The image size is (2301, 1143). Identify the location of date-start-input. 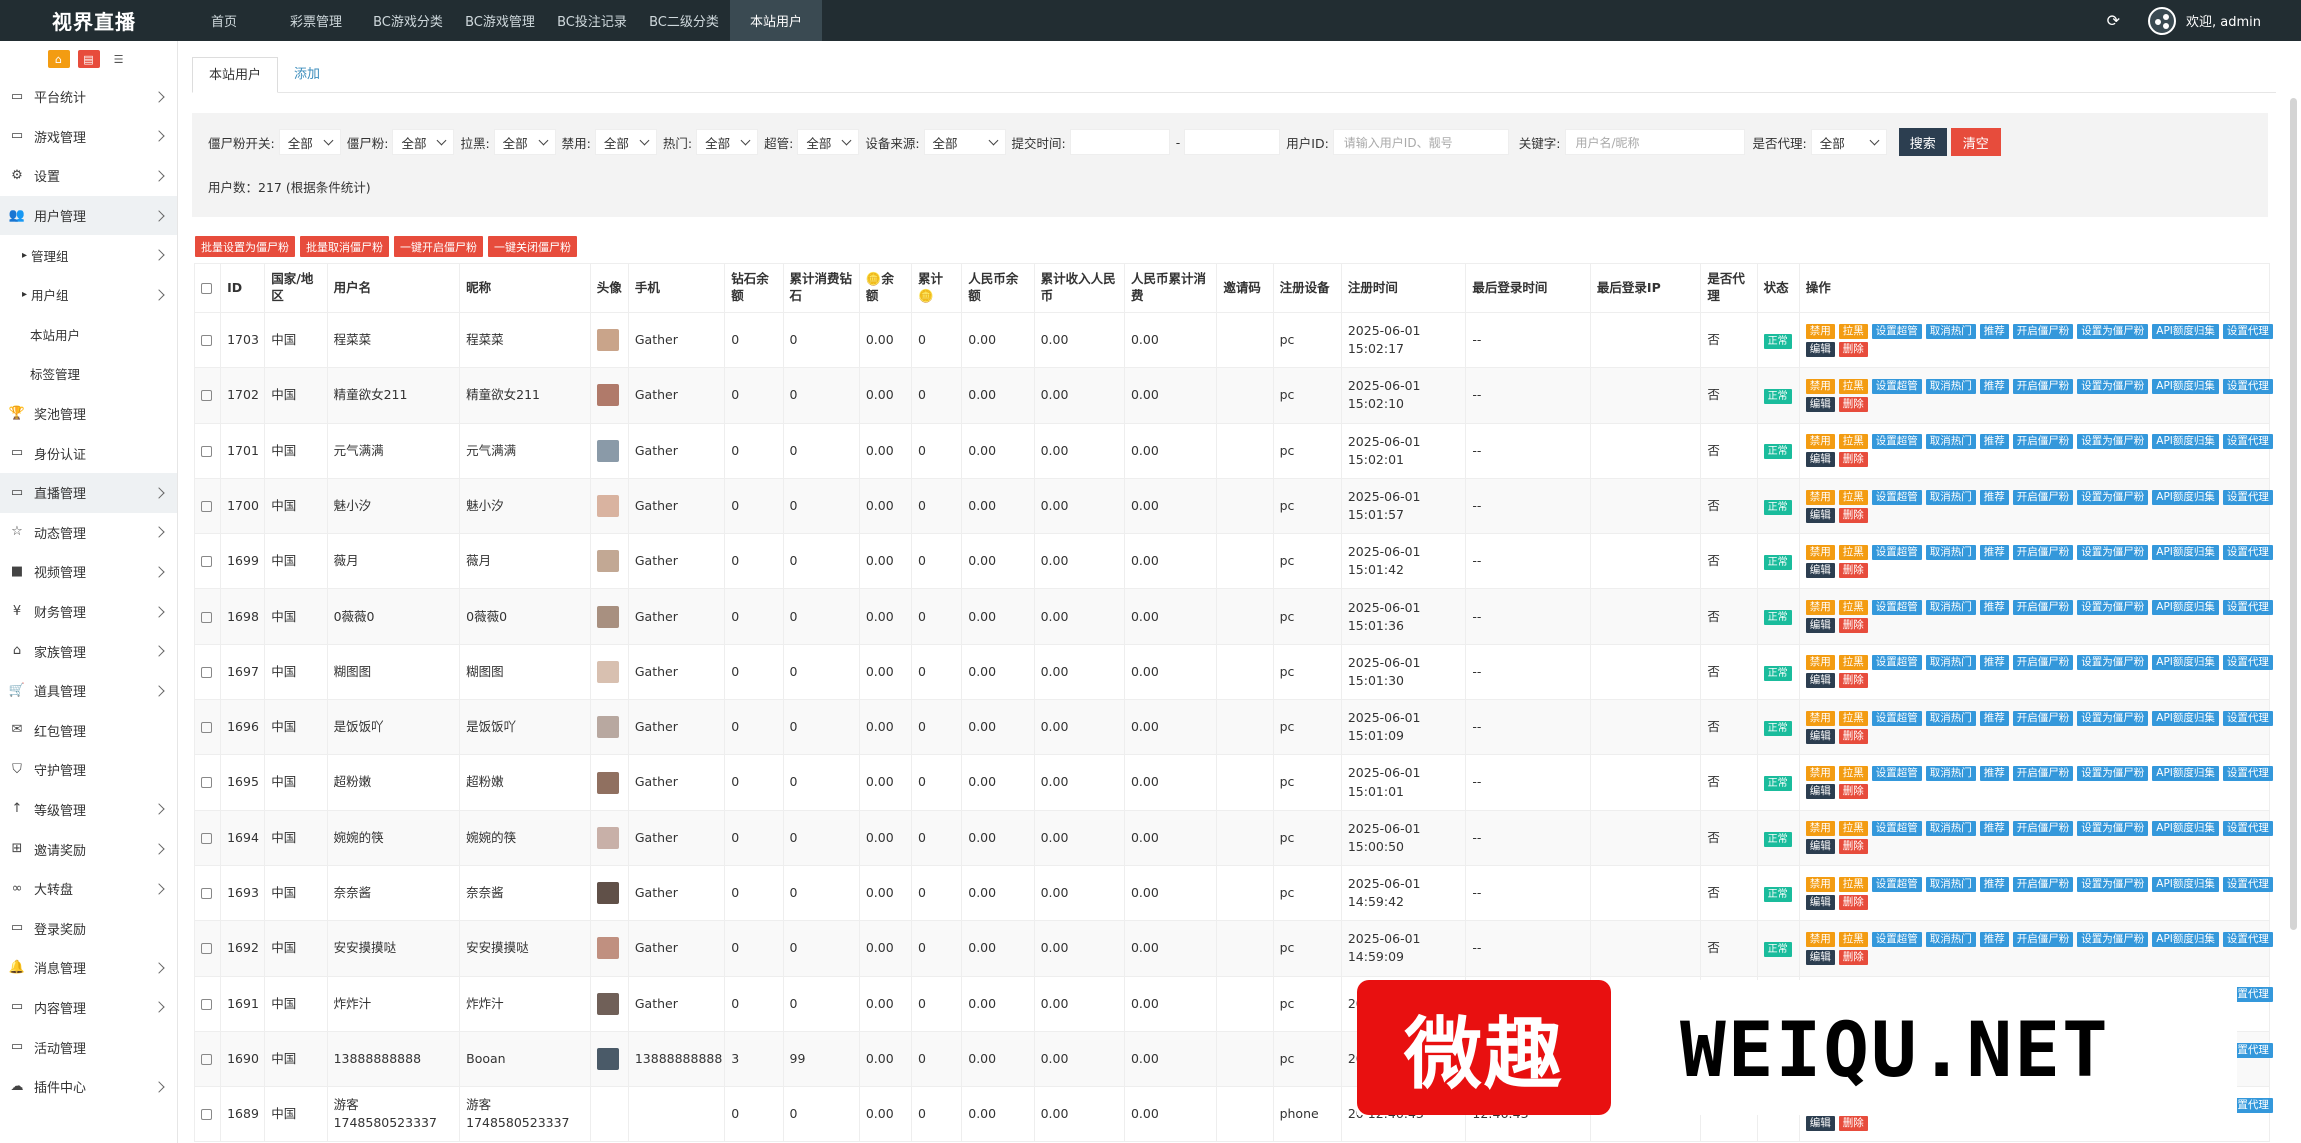
(1119, 142).